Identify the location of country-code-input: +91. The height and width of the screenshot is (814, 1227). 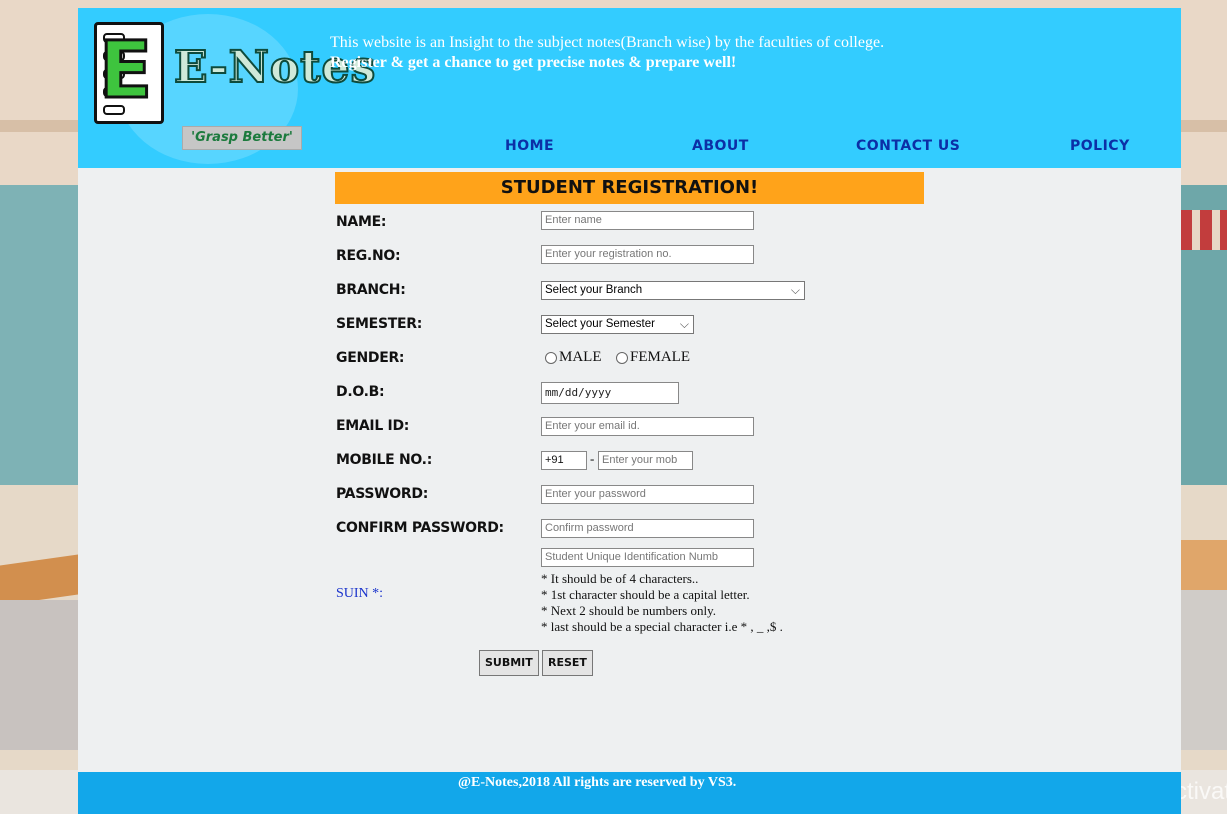
(564, 460).